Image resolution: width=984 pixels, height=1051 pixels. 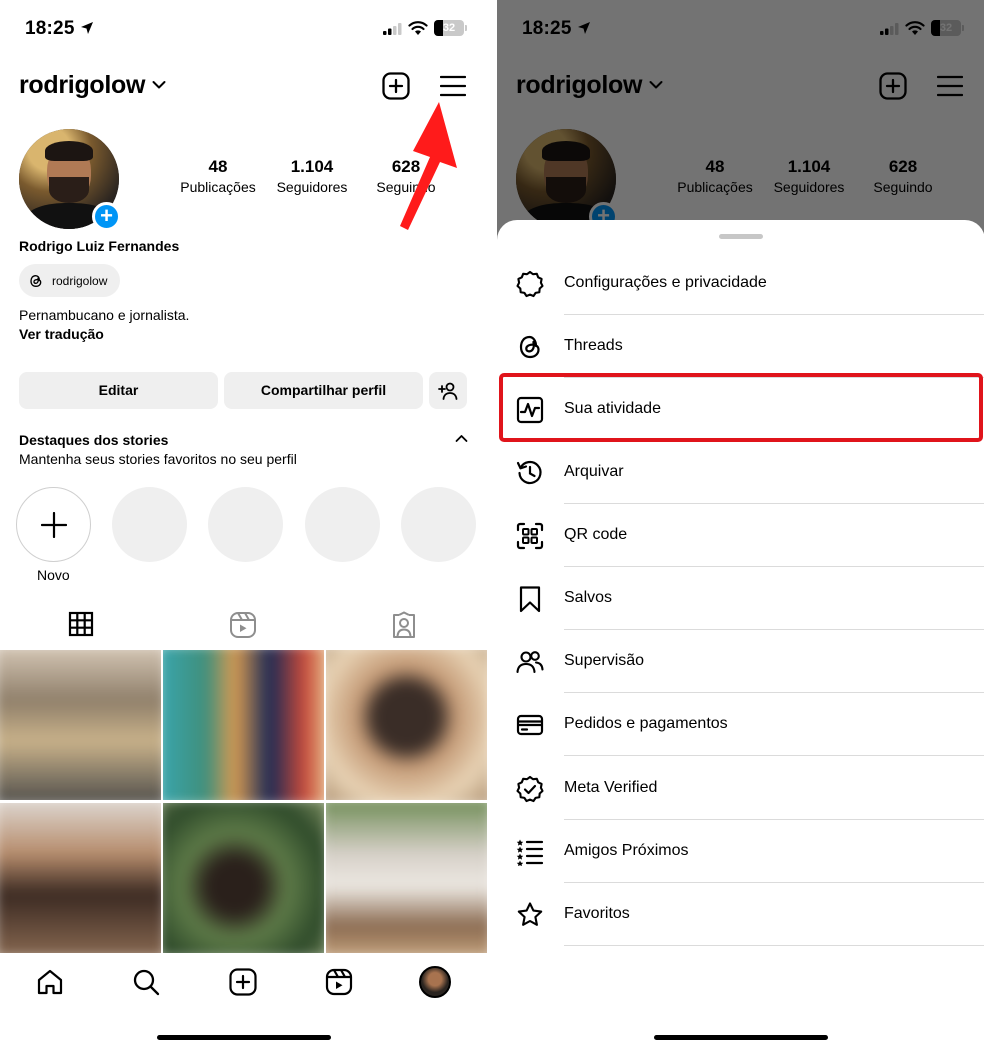 I want to click on stat-posts: 48 Publicações, so click(x=218, y=176).